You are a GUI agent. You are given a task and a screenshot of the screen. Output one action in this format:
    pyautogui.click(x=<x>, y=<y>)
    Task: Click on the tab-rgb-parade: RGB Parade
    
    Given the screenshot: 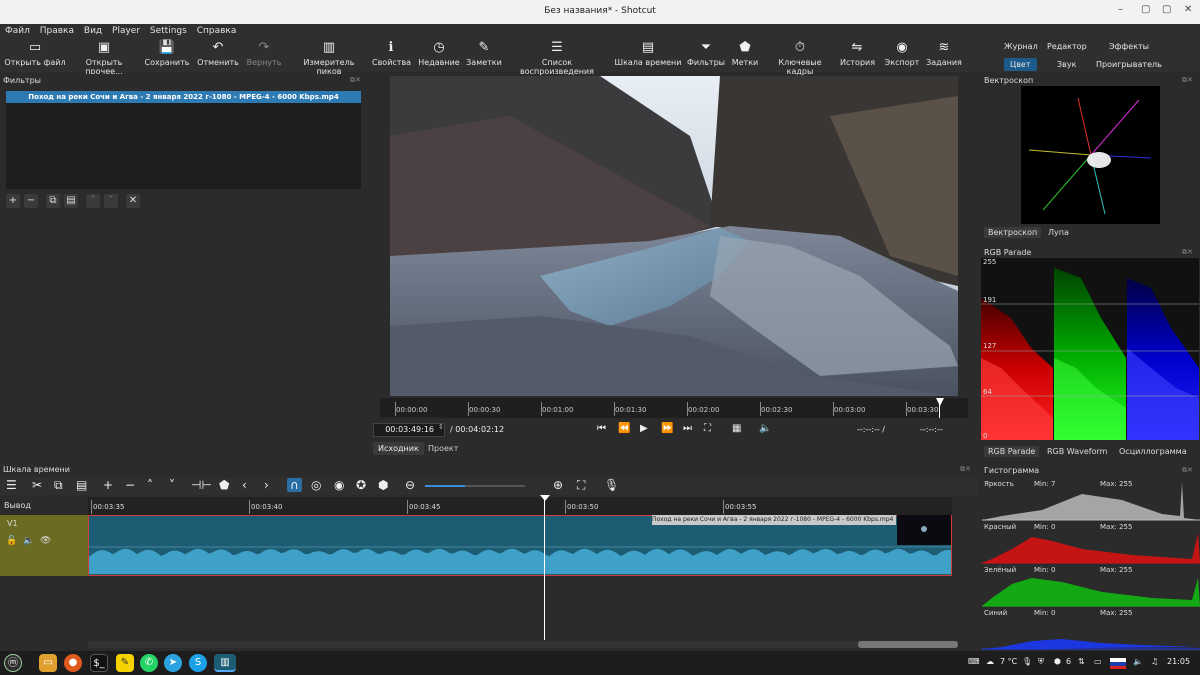 What is the action you would take?
    pyautogui.click(x=1012, y=451)
    